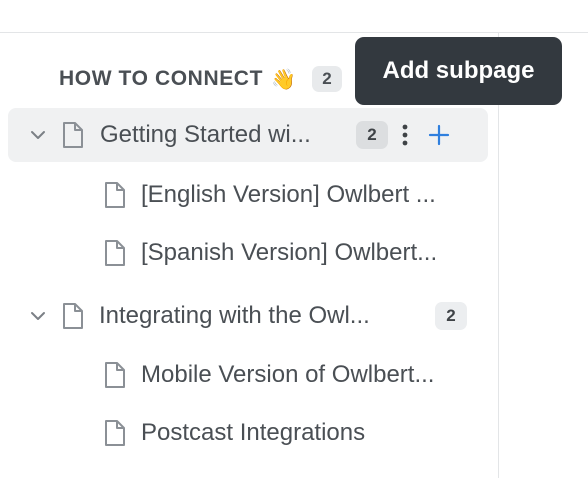 The height and width of the screenshot is (478, 588). I want to click on section-header: HOW TO CONNECT 👋 2, so click(200, 79).